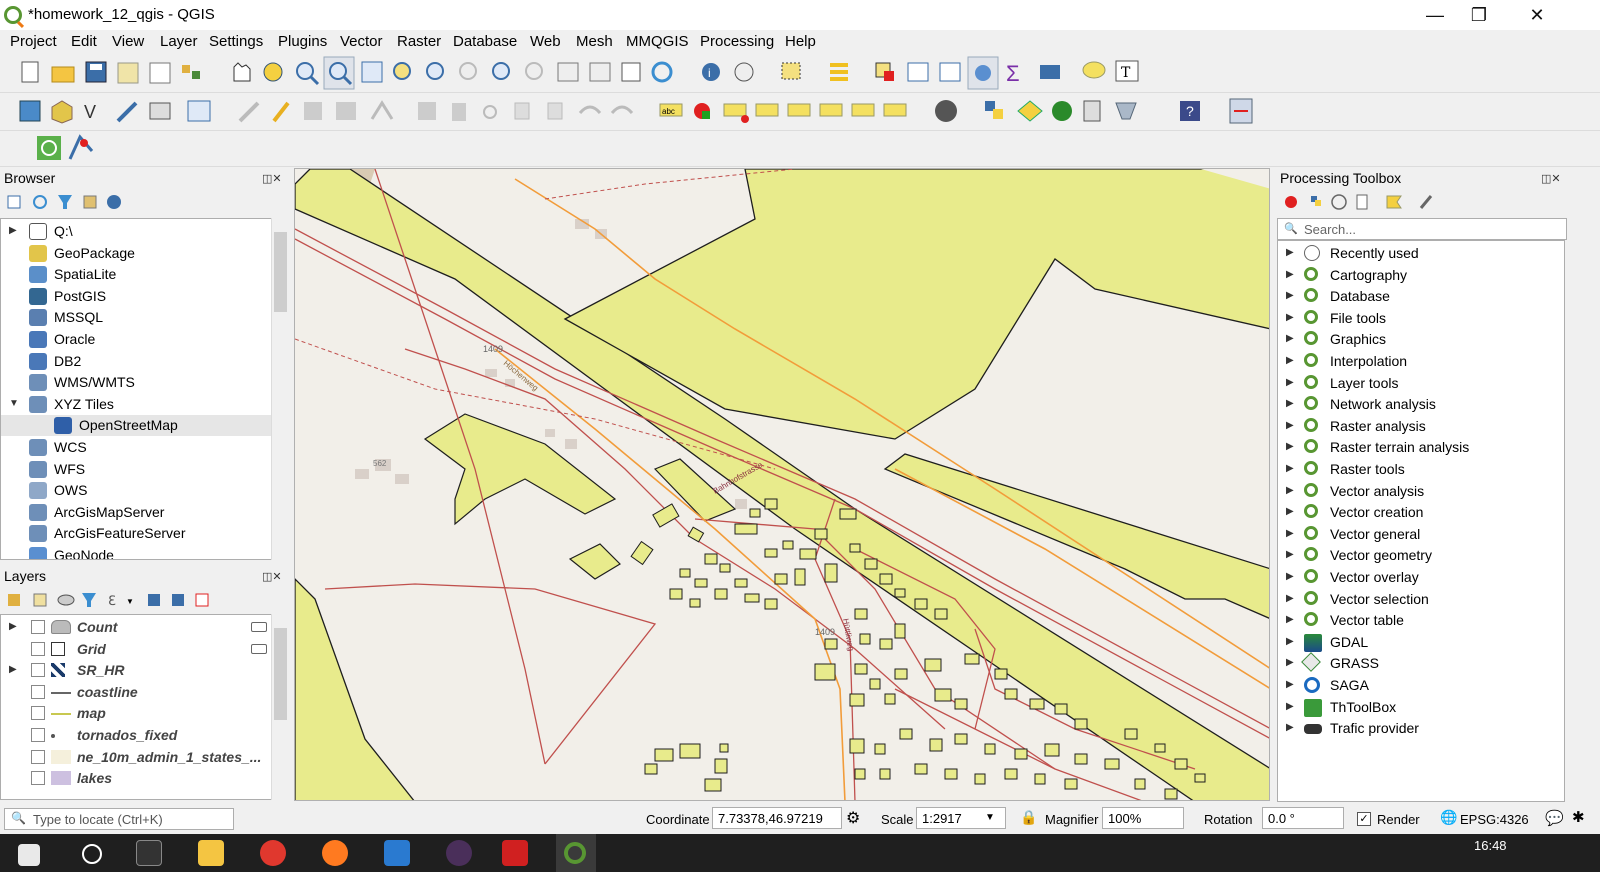 This screenshot has width=1600, height=872. Describe the element at coordinates (136, 627) in the screenshot. I see `layer-item: ▶ Count` at that location.